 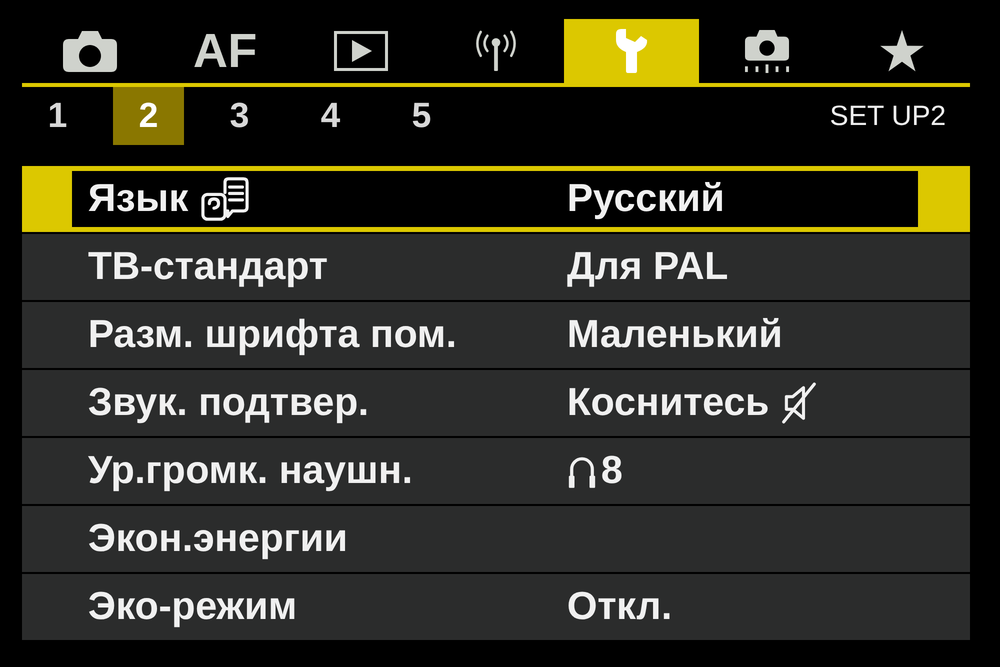 What do you see at coordinates (496, 335) in the screenshot?
I see `menu-item: Разм. шрифта пом. Маленький` at bounding box center [496, 335].